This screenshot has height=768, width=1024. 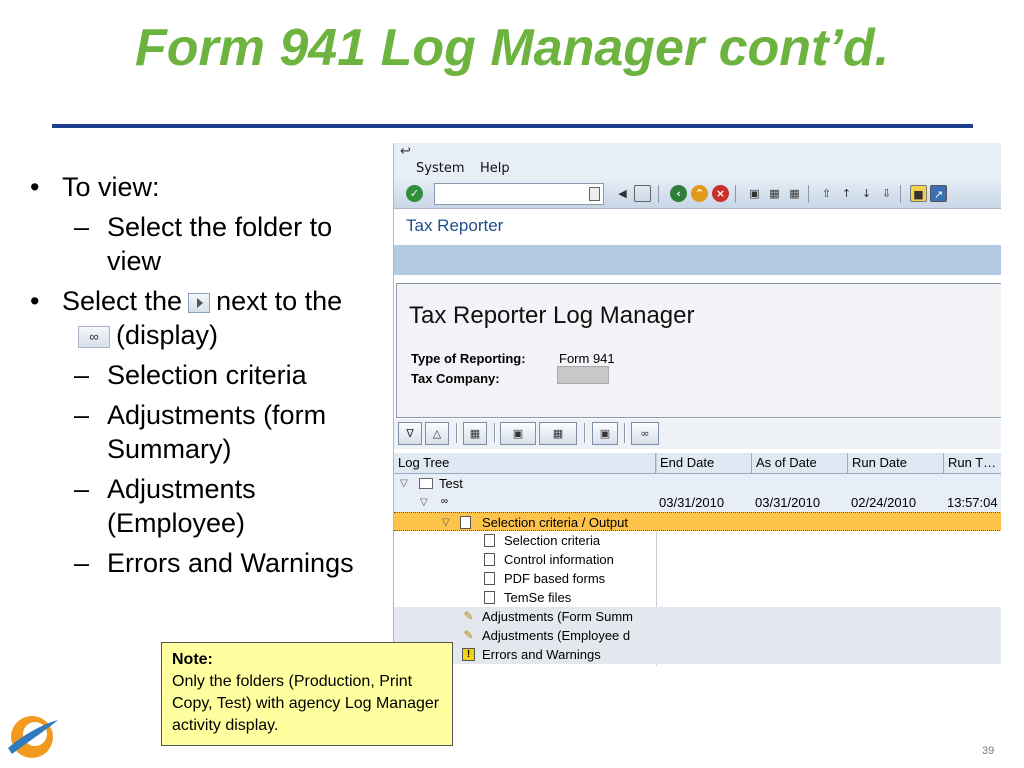 I want to click on last-page-icon: ⇩, so click(x=886, y=193).